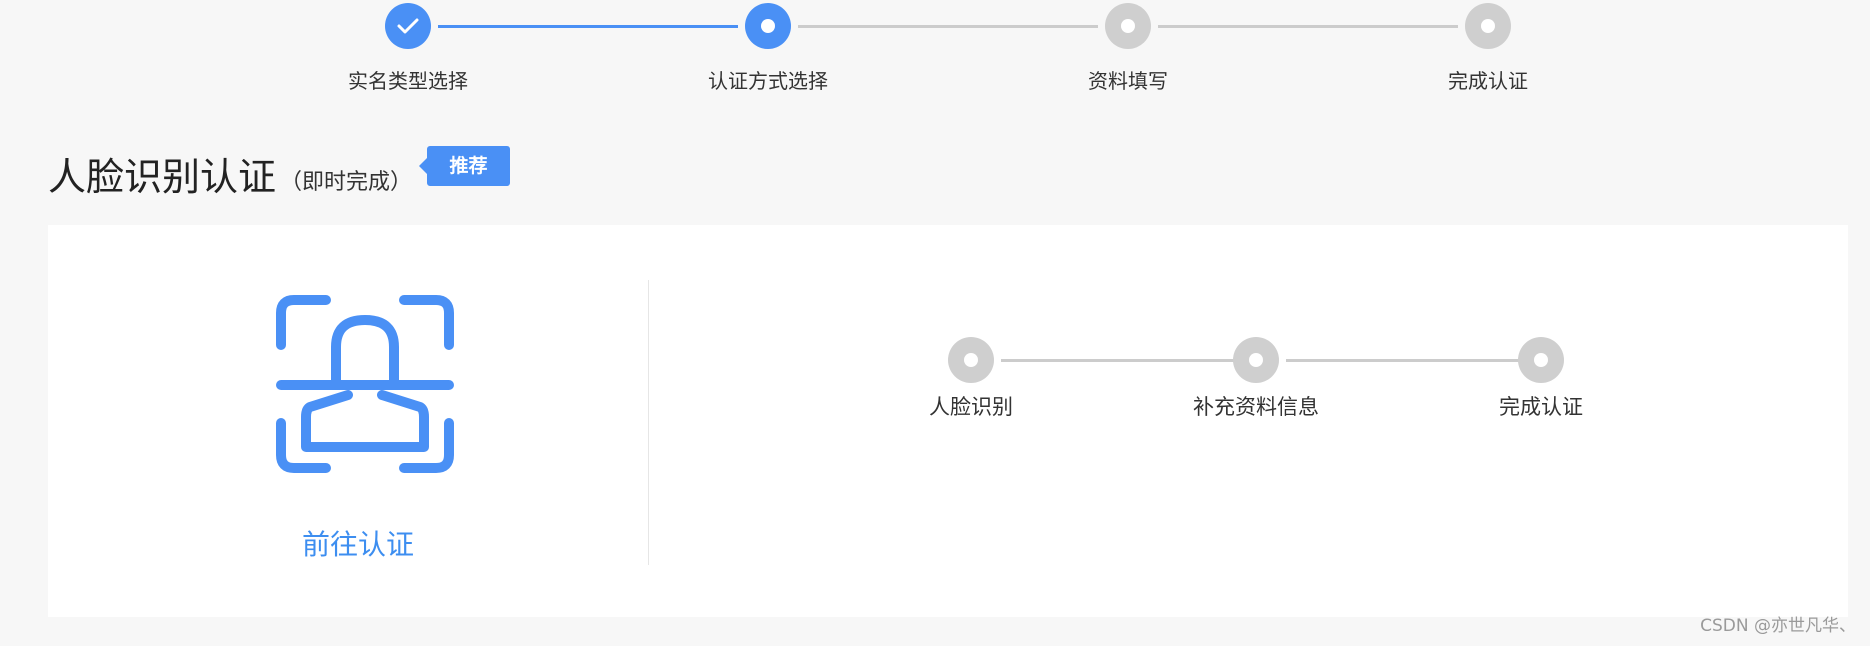 The image size is (1870, 646). I want to click on step-3-pending-icon, so click(1128, 26).